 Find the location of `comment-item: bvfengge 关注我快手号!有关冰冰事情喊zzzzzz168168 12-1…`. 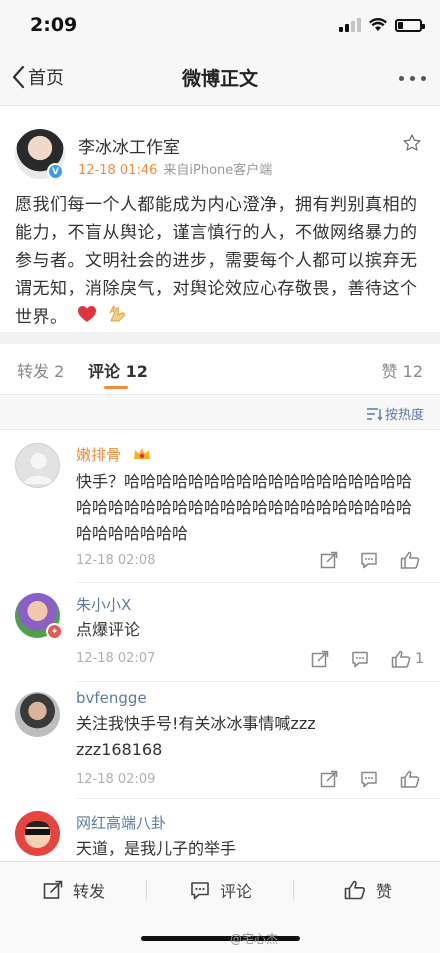

comment-item: bvfengge 关注我快手号!有关冰冰事情喊zzzzzz168168 12-1… is located at coordinates (220, 740).